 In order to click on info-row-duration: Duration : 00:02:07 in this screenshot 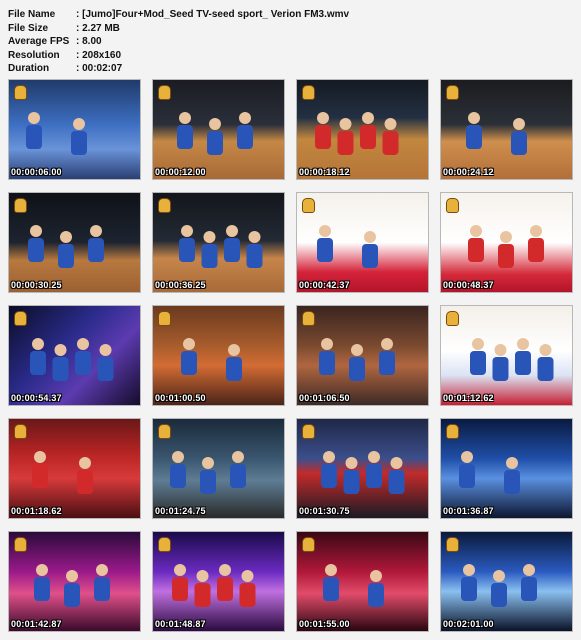, I will do `click(178, 69)`.